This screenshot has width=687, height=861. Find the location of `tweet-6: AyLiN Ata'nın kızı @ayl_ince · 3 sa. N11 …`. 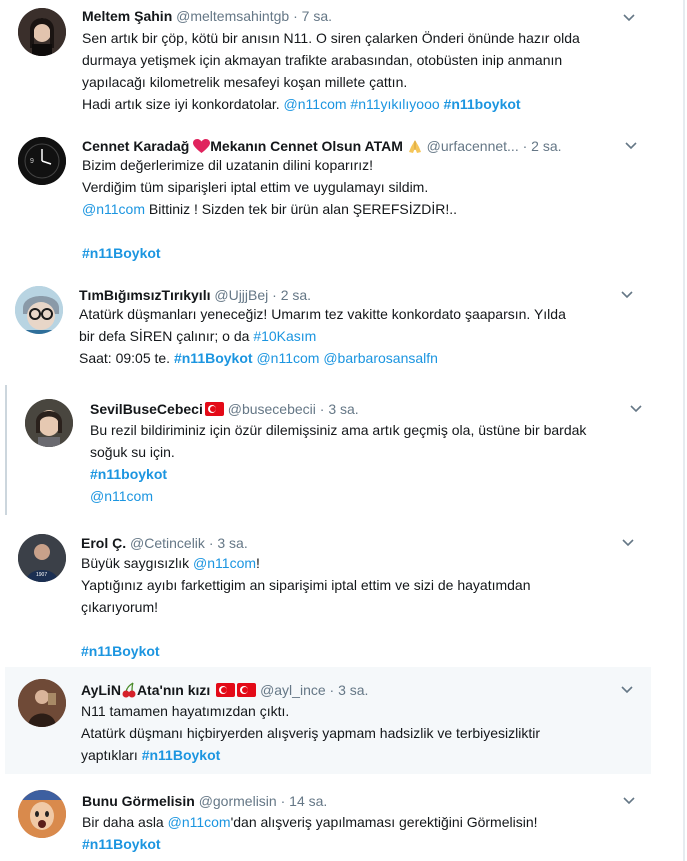

tweet-6: AyLiN Ata'nın kızı @ayl_ince · 3 sa. N11 … is located at coordinates (328, 720).